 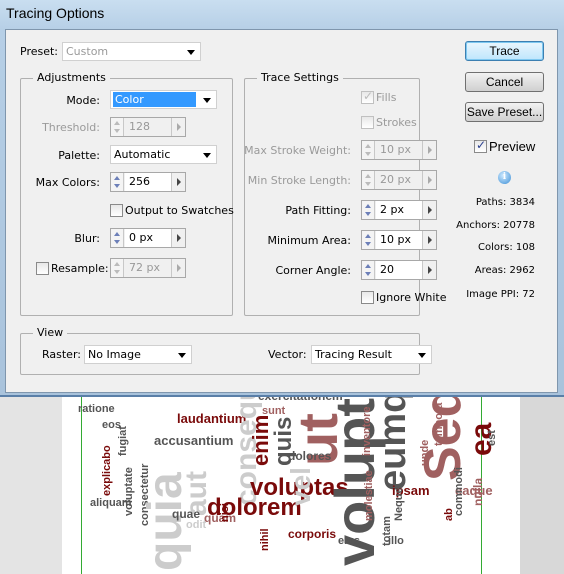 I want to click on fills-checkbox, so click(x=367, y=96).